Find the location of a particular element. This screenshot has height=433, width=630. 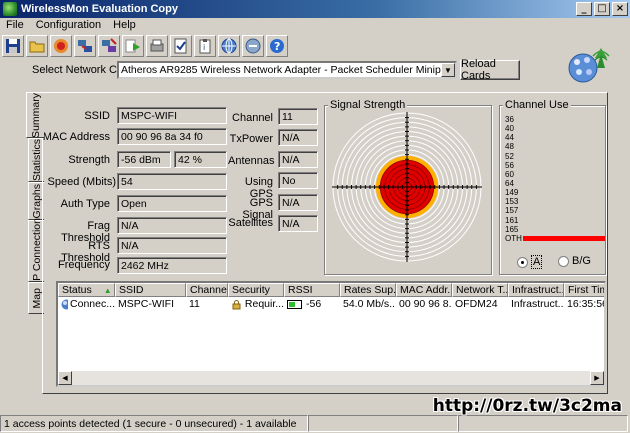

radio-bg: B/G is located at coordinates (574, 261).